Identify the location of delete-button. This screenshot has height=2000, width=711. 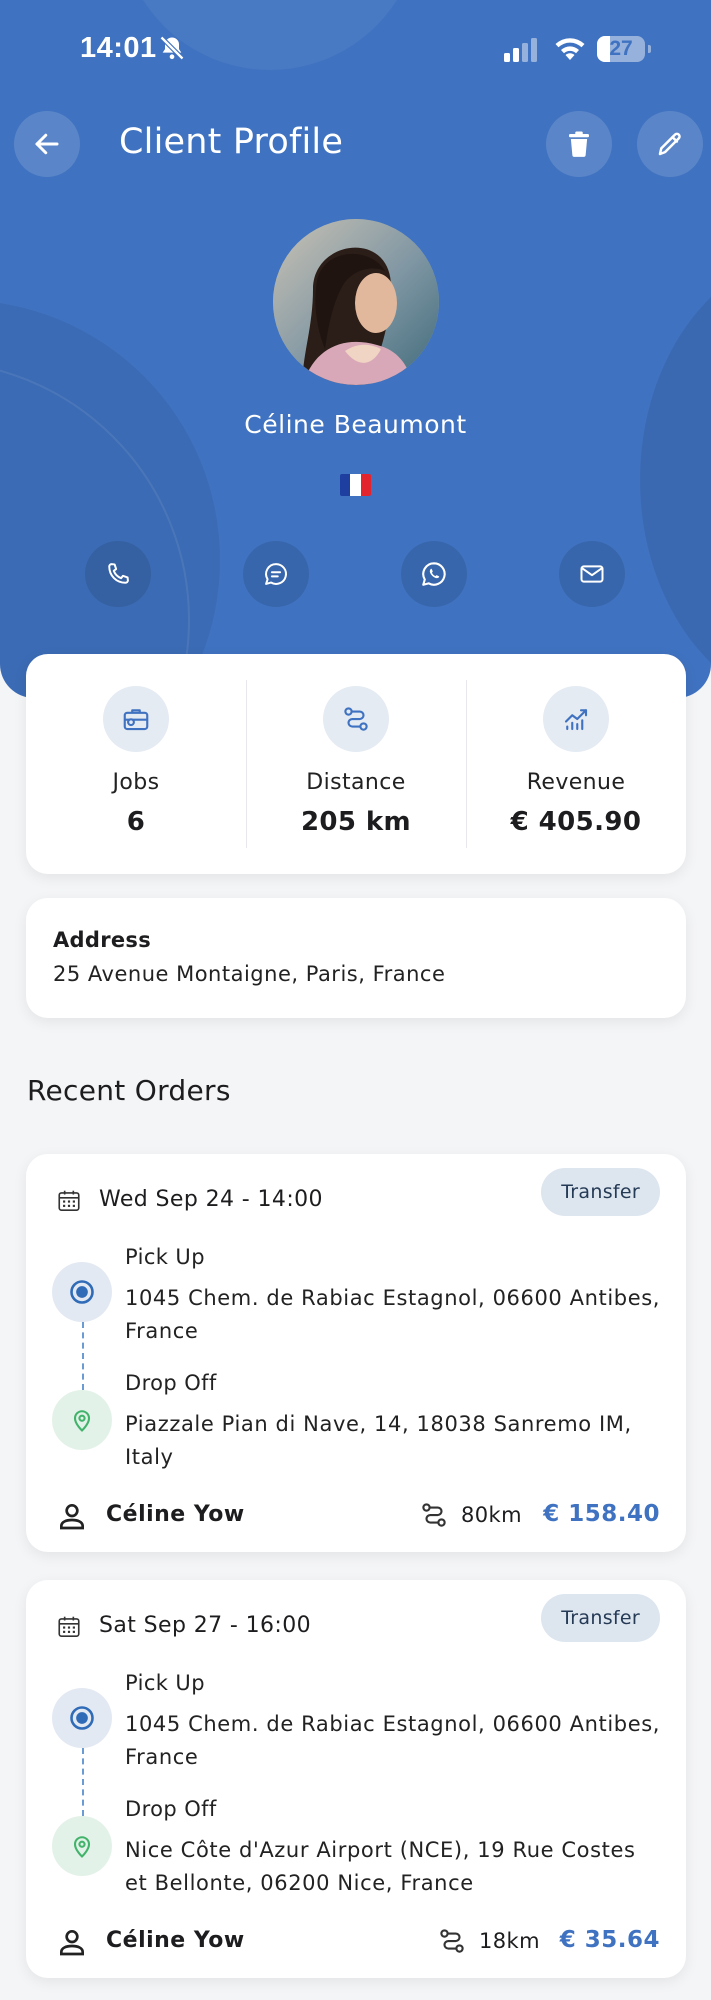
(579, 144).